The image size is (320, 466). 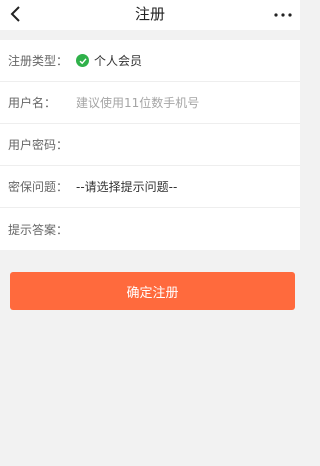 I want to click on password-input, so click(x=184, y=144).